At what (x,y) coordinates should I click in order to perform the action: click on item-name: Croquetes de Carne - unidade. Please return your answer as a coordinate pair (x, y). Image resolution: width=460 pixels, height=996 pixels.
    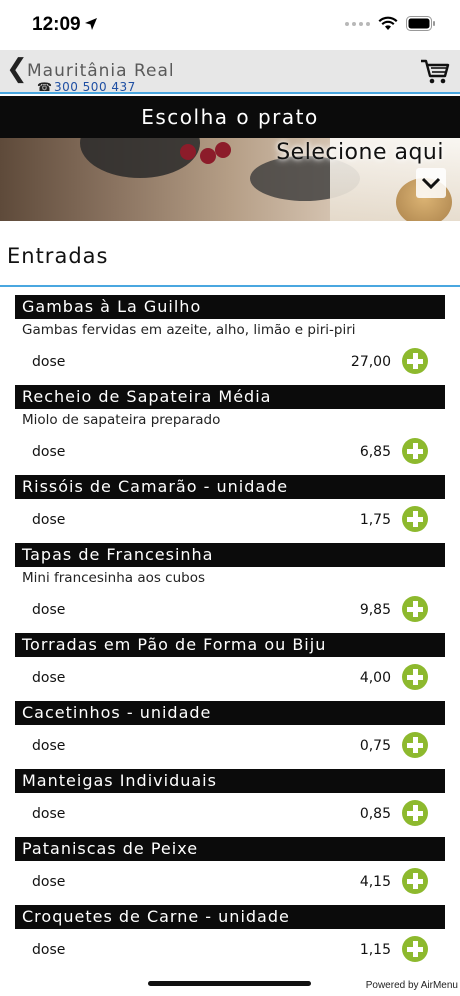
    Looking at the image, I should click on (230, 917).